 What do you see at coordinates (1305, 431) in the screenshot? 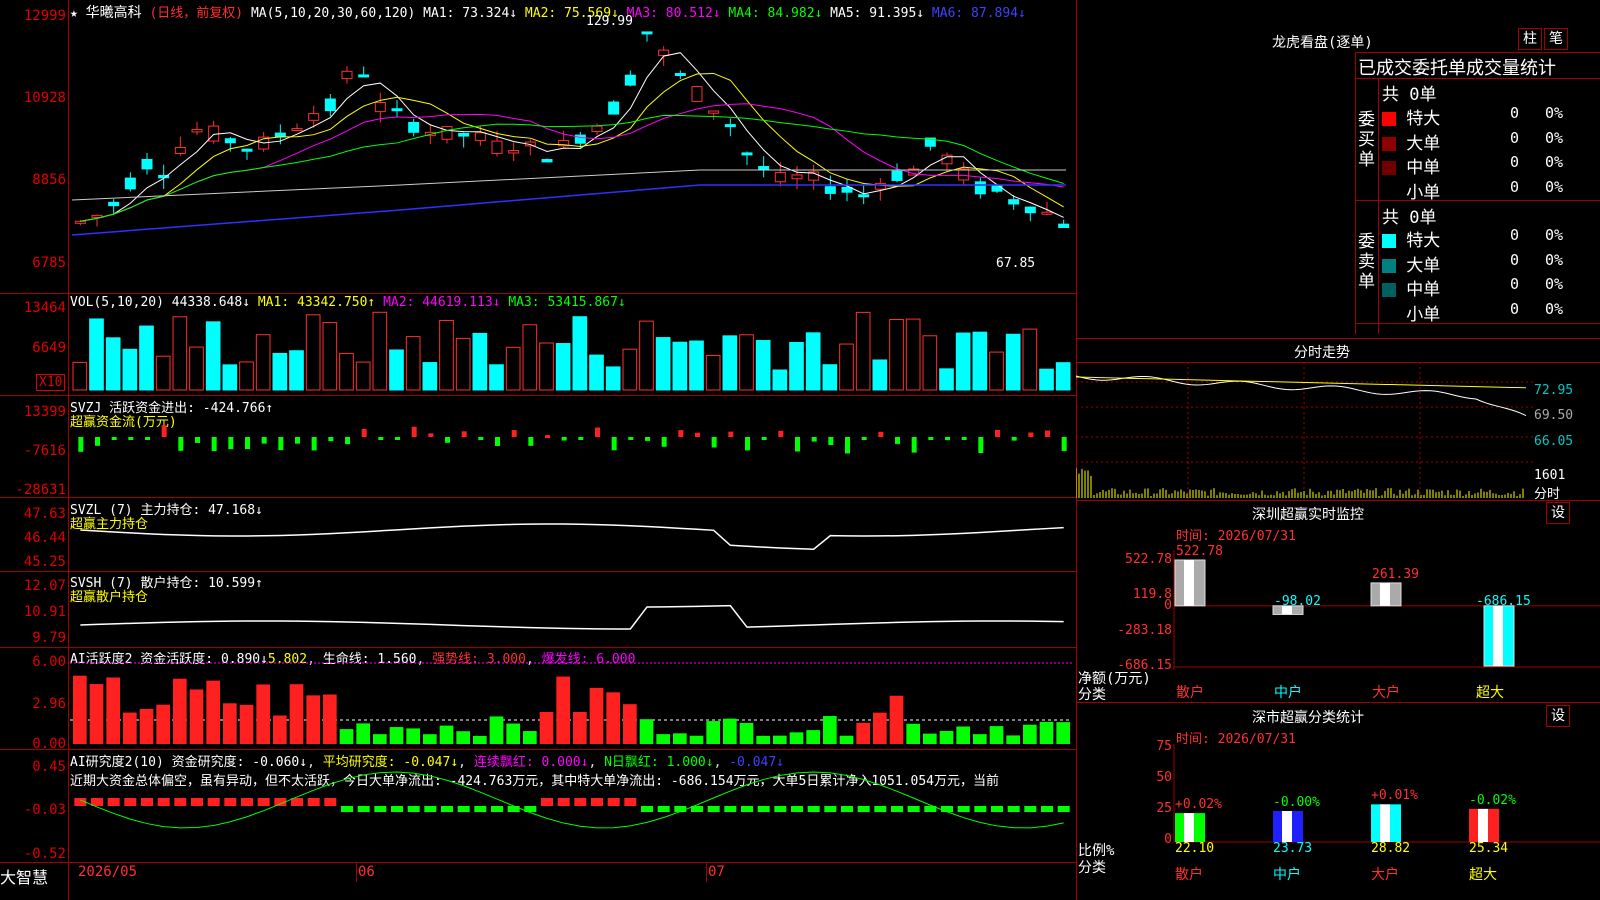
I see `intraday-chart` at bounding box center [1305, 431].